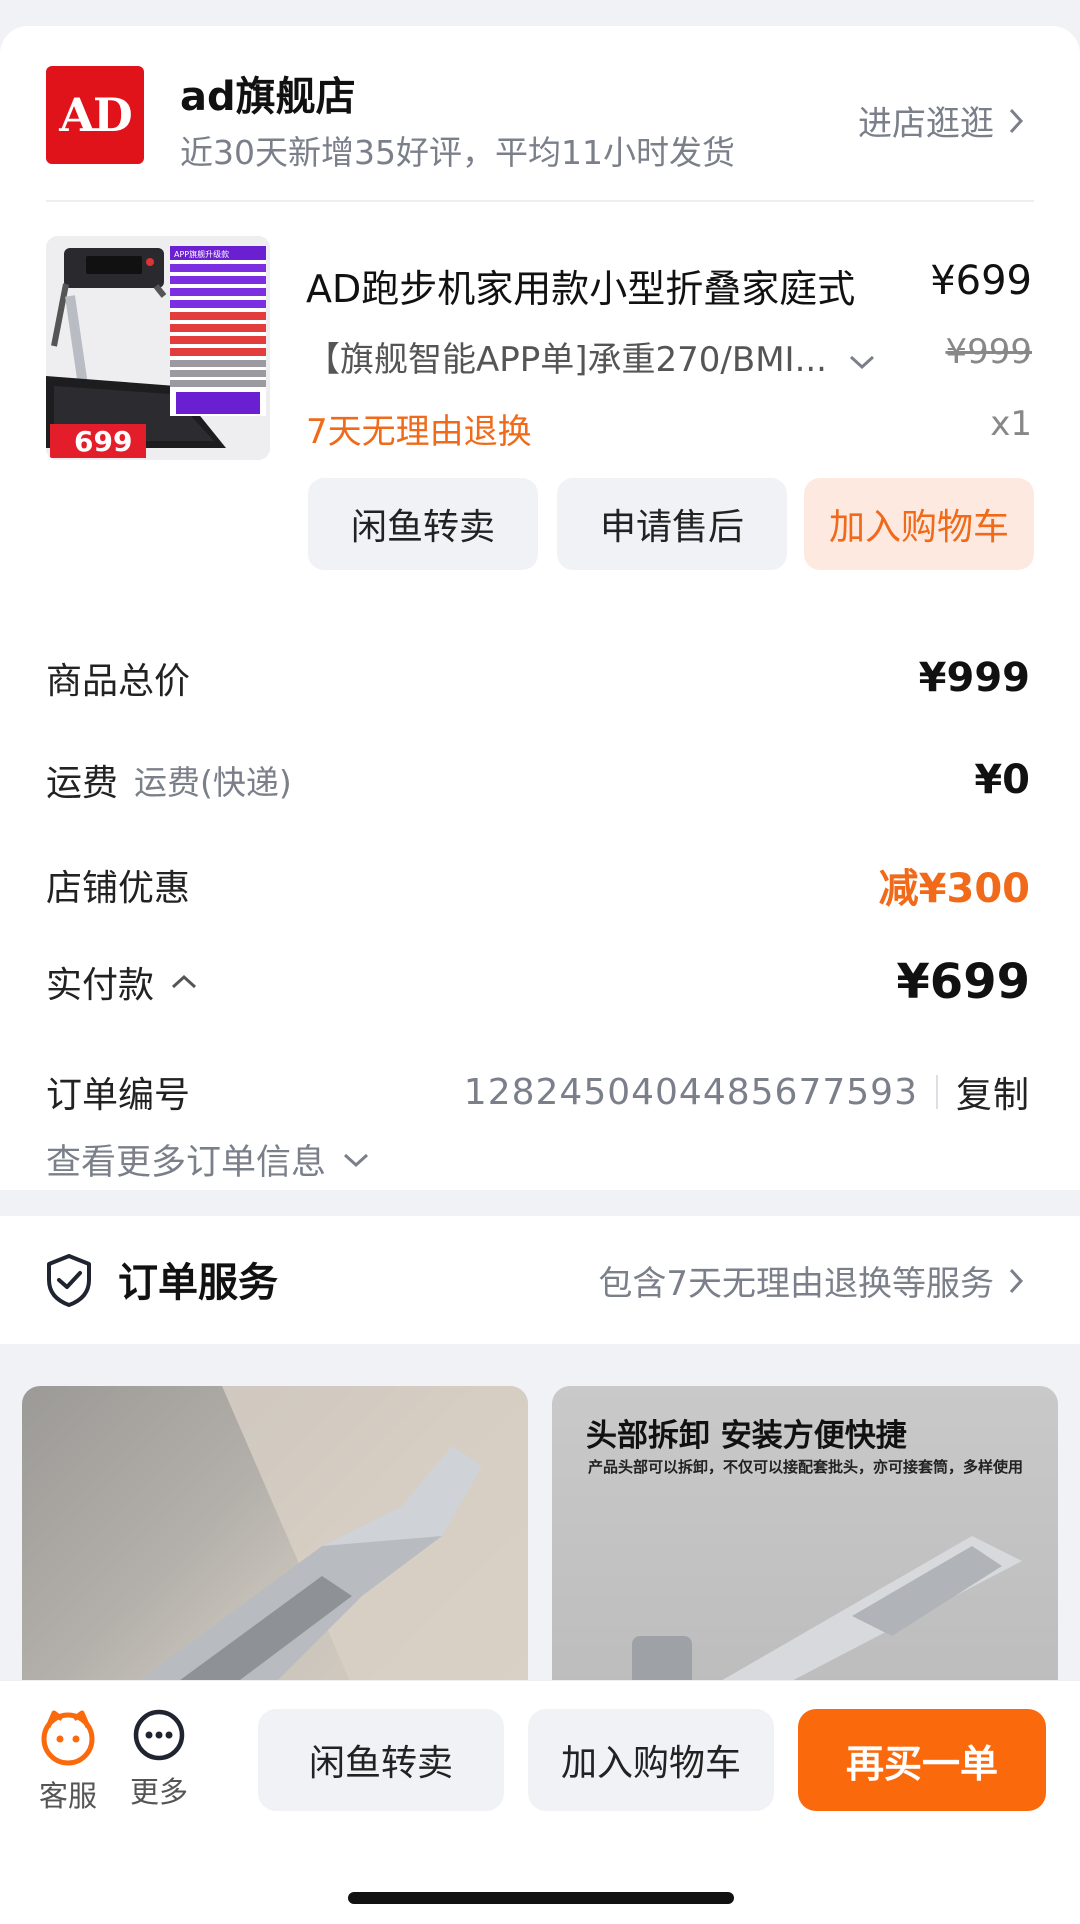  Describe the element at coordinates (672, 524) in the screenshot. I see `after-sale-button: 申请售后` at that location.